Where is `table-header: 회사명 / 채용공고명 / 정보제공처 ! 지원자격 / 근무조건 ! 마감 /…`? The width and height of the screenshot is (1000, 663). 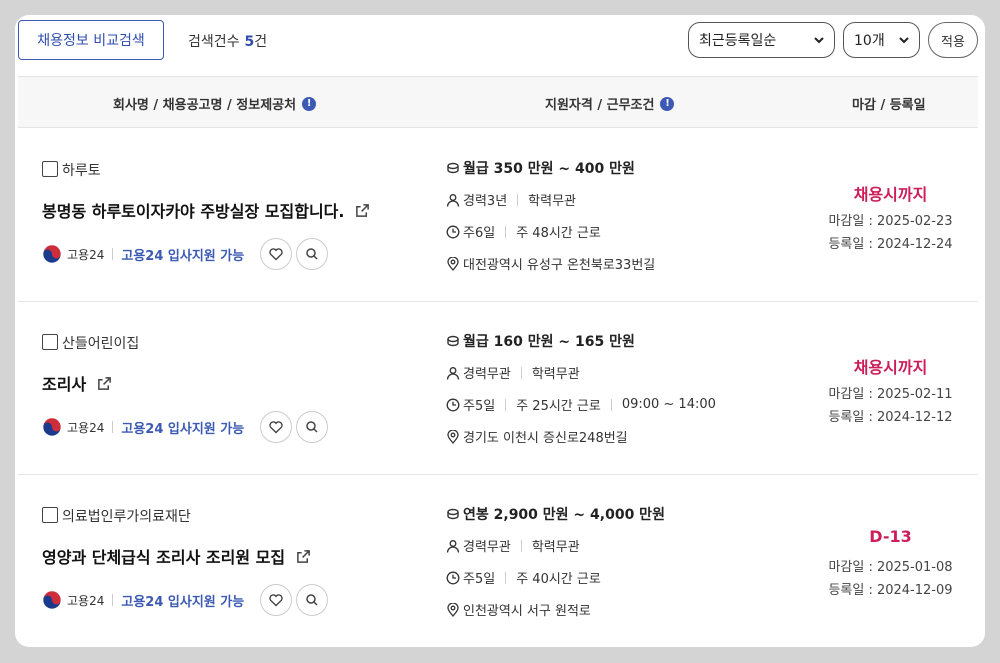
table-header: 회사명 / 채용공고명 / 정보제공처 ! 지원자격 / 근무조건 ! 마감 /… is located at coordinates (498, 102).